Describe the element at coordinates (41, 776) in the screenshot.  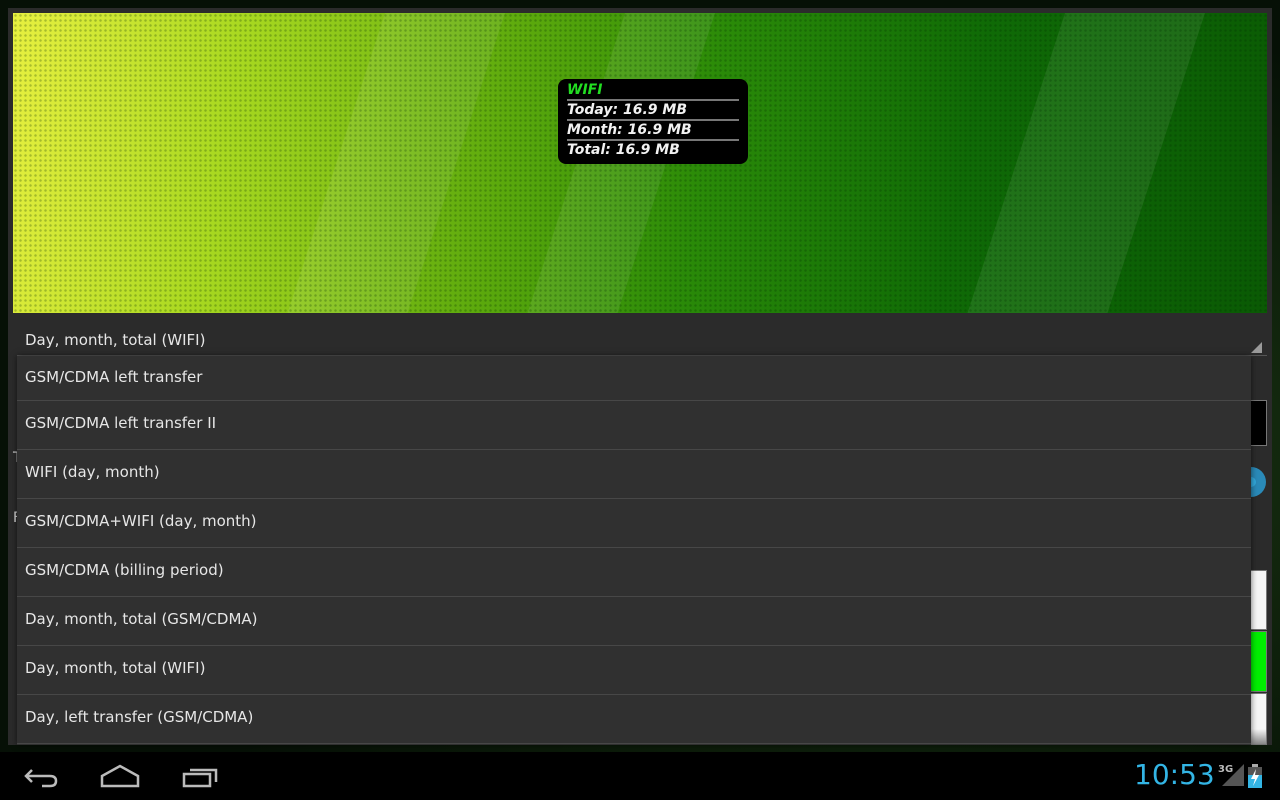
I see `back-icon` at that location.